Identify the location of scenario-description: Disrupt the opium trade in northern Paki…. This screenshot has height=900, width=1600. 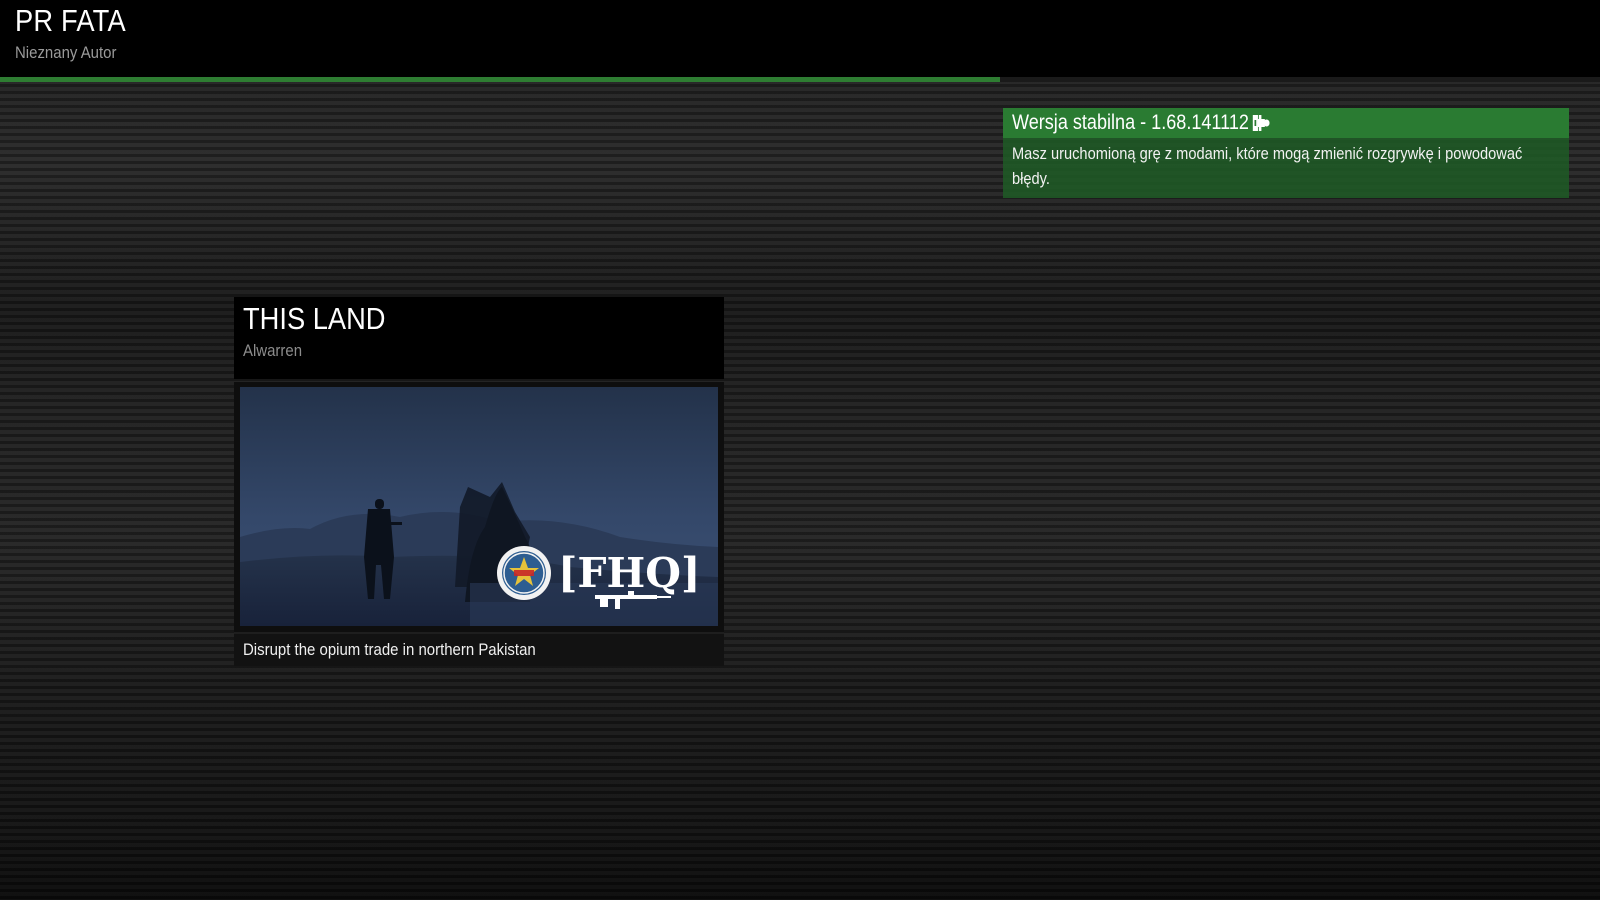
(479, 649).